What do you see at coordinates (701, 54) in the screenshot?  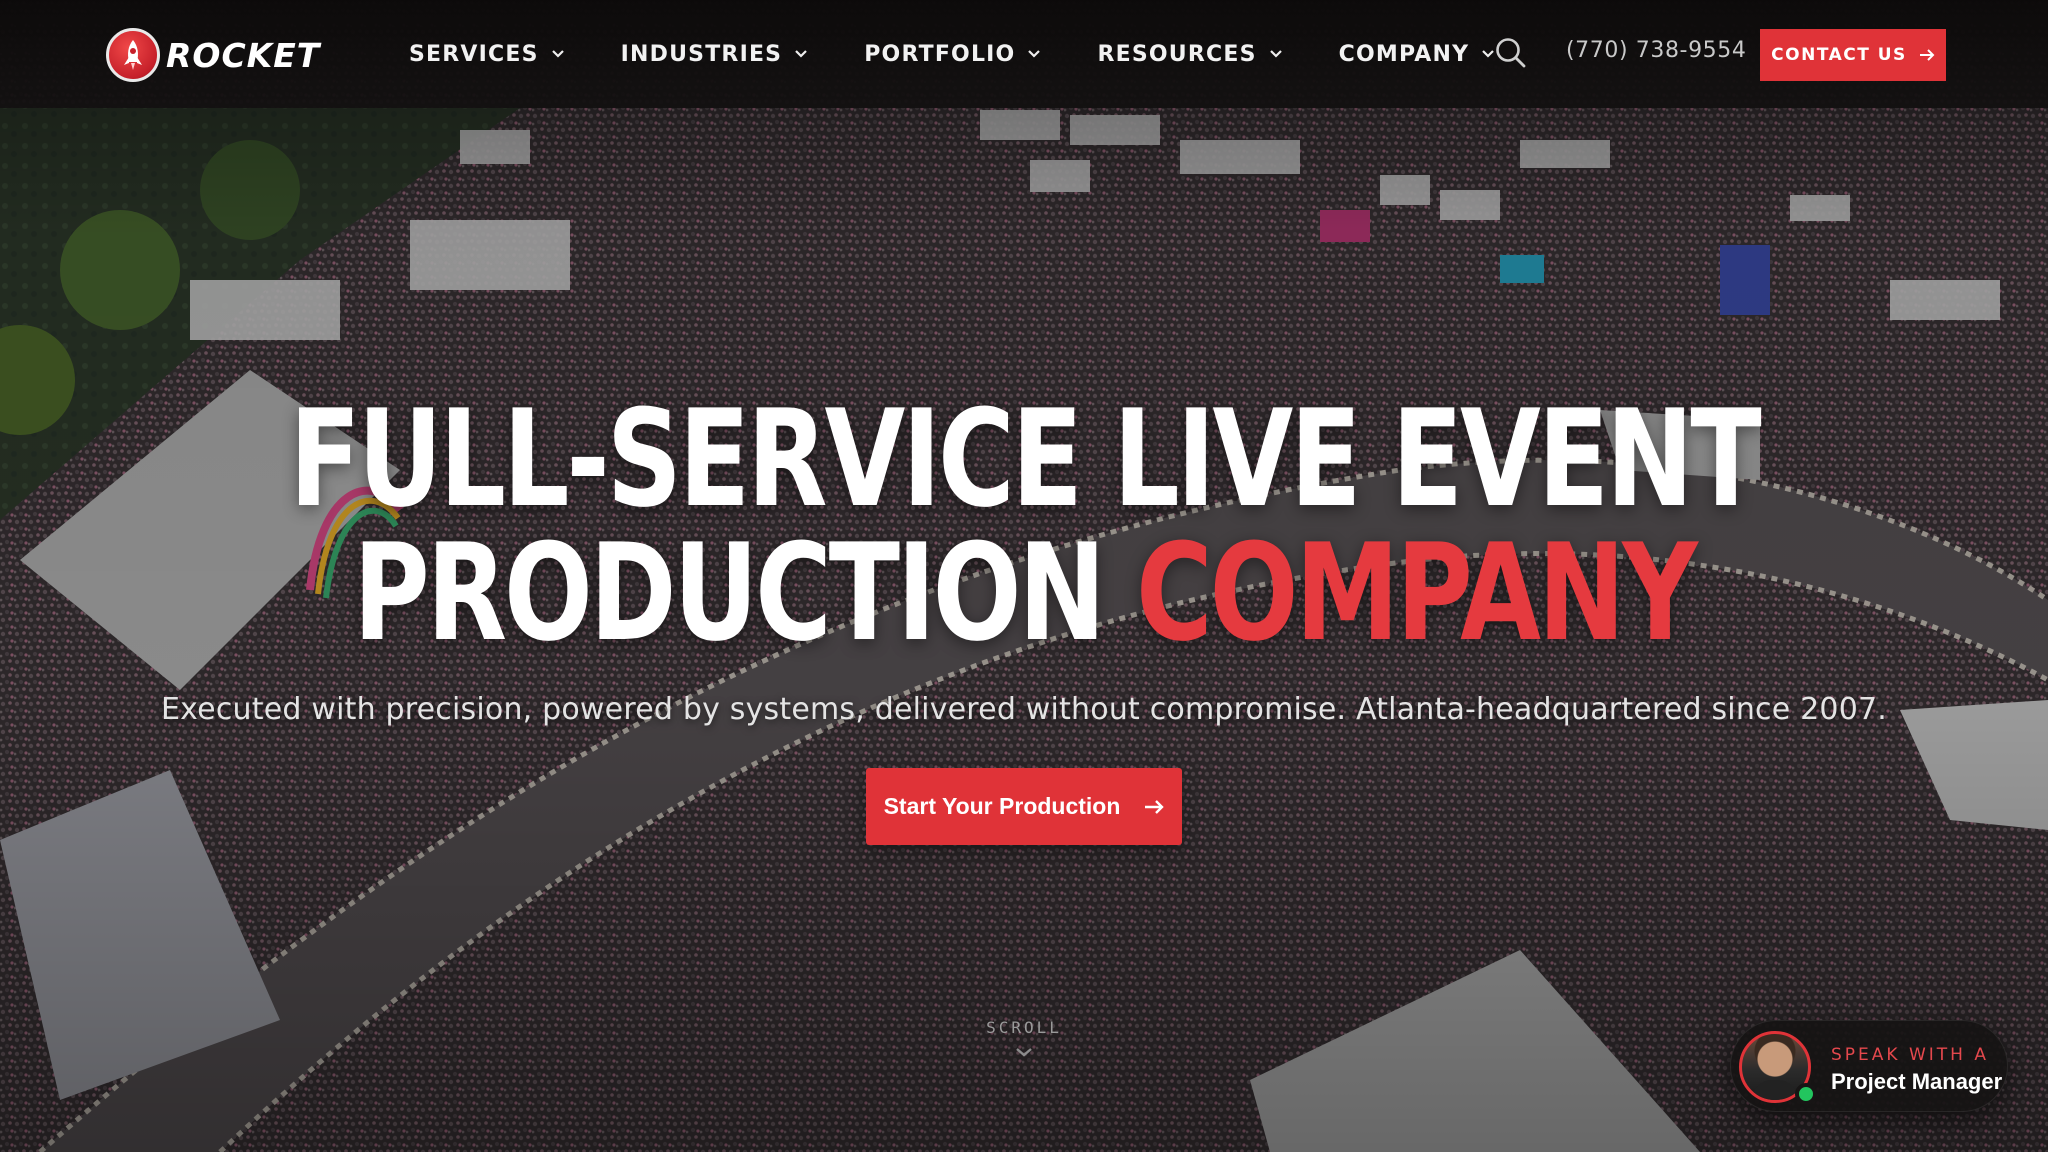 I see `nav-item-label: INDUSTRIES` at bounding box center [701, 54].